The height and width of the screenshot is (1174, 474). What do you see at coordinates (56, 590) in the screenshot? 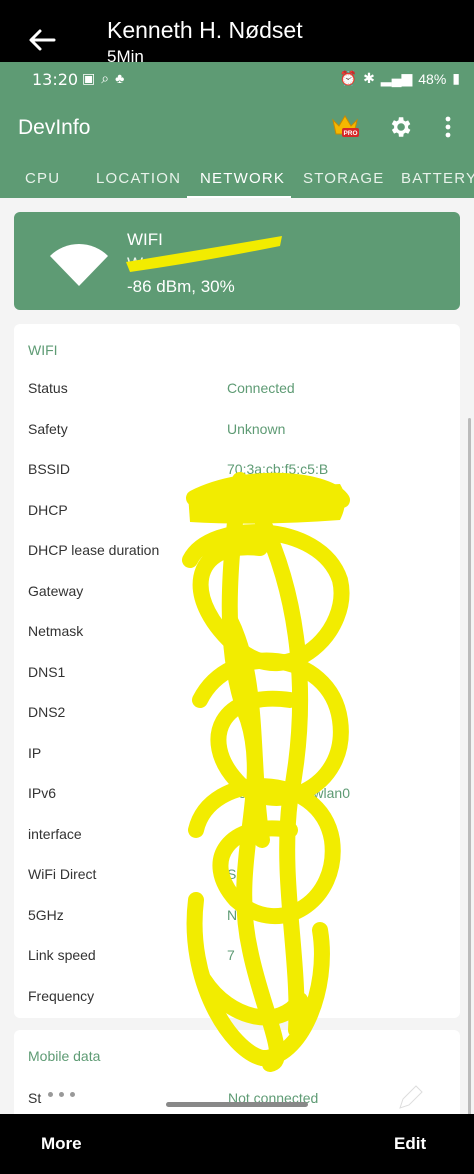
I see `row-label: Gateway` at bounding box center [56, 590].